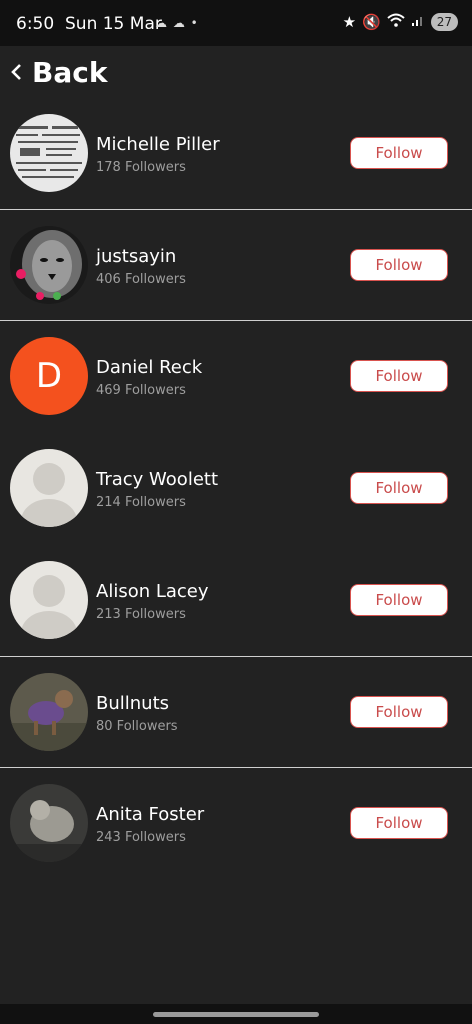  I want to click on status-right: ★ 🔇 27, so click(400, 22).